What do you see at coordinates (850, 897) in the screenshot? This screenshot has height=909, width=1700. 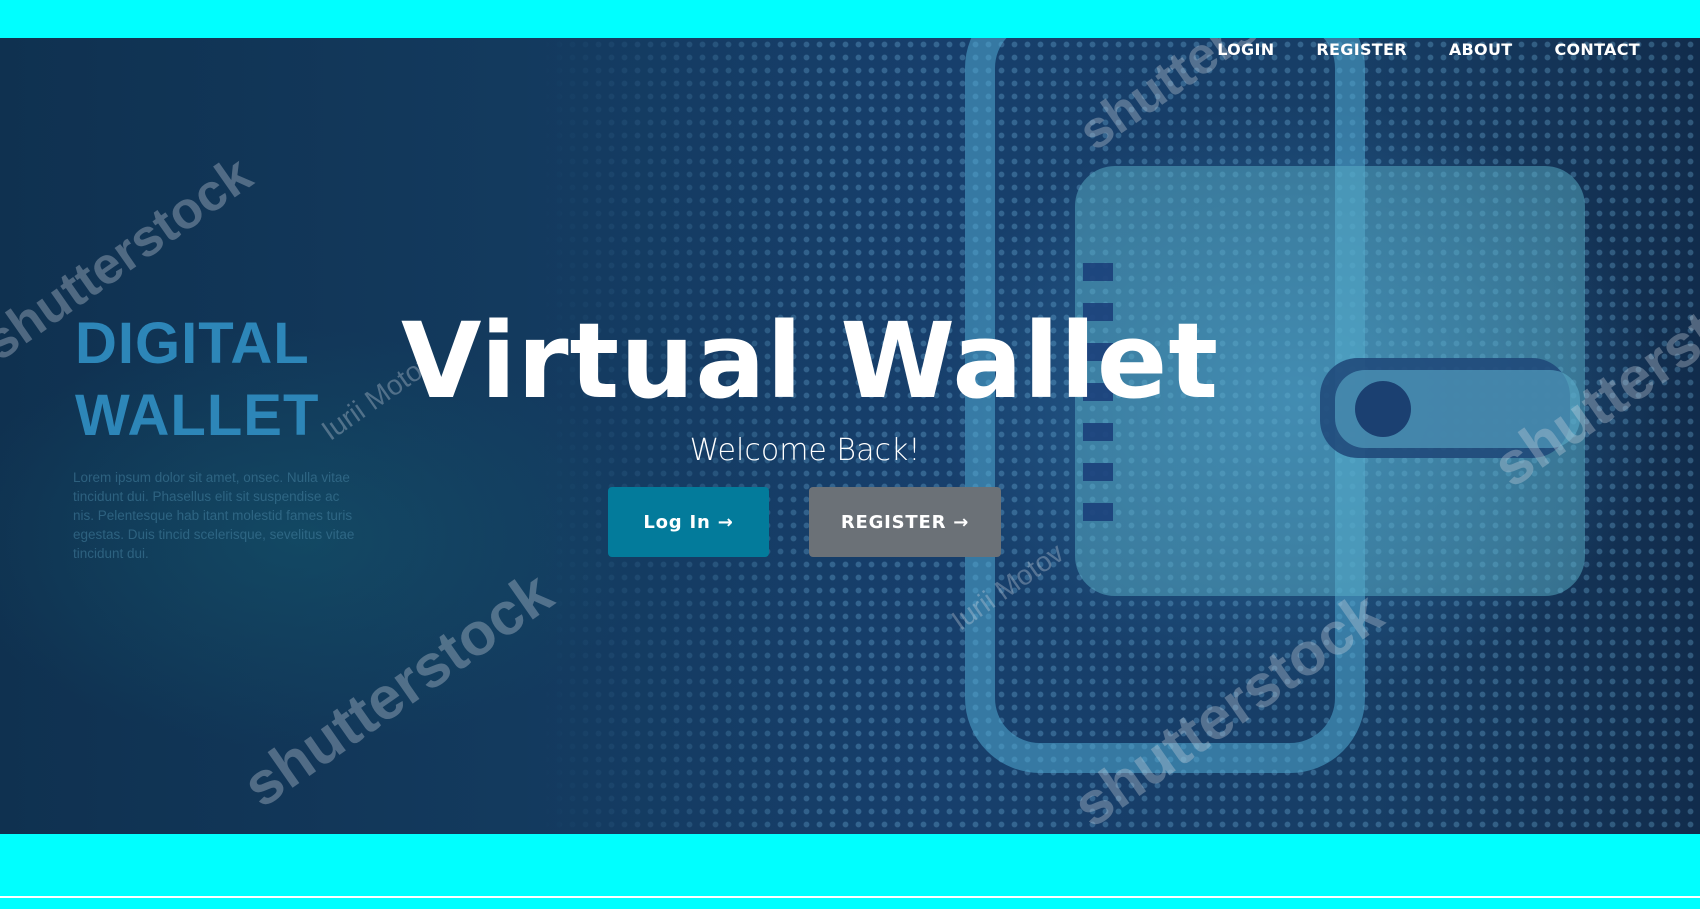 I see `bottom-divider` at bounding box center [850, 897].